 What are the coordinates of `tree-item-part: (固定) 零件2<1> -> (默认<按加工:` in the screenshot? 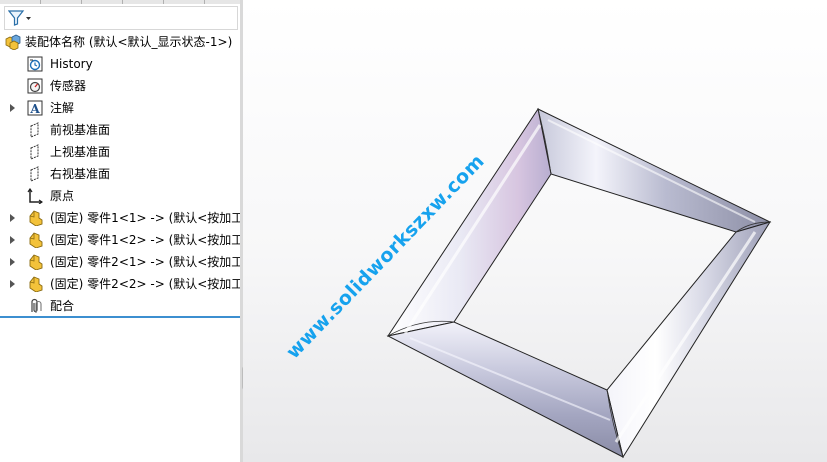 It's located at (120, 262).